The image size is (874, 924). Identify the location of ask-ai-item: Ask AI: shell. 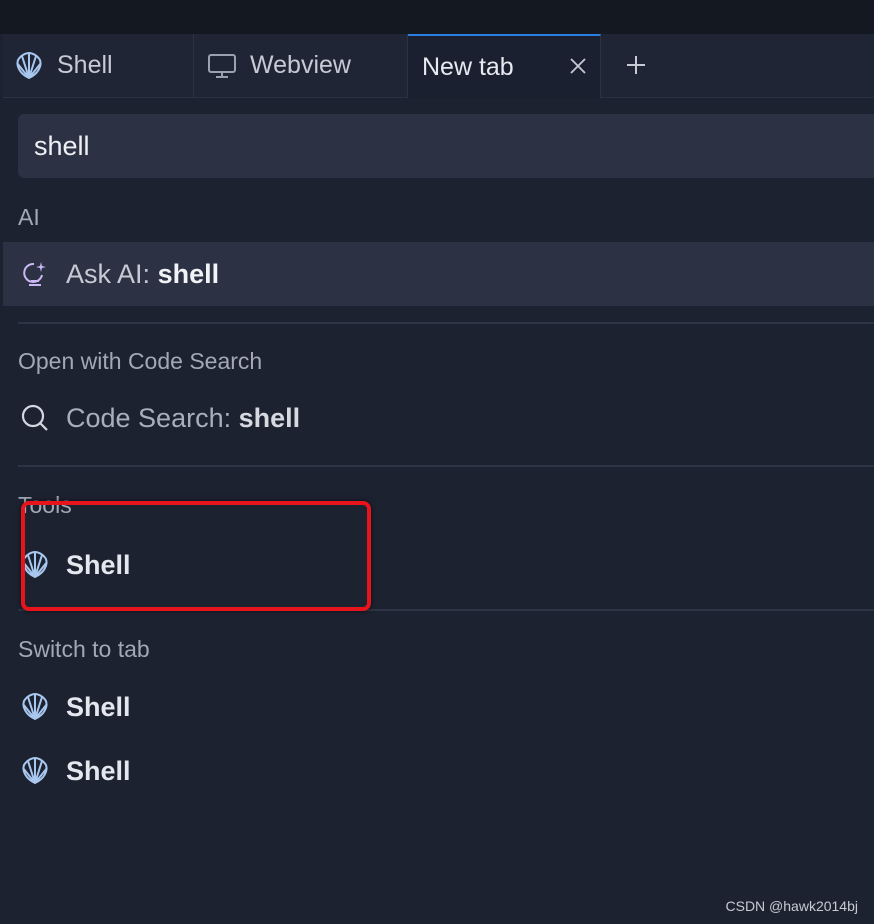
(438, 274).